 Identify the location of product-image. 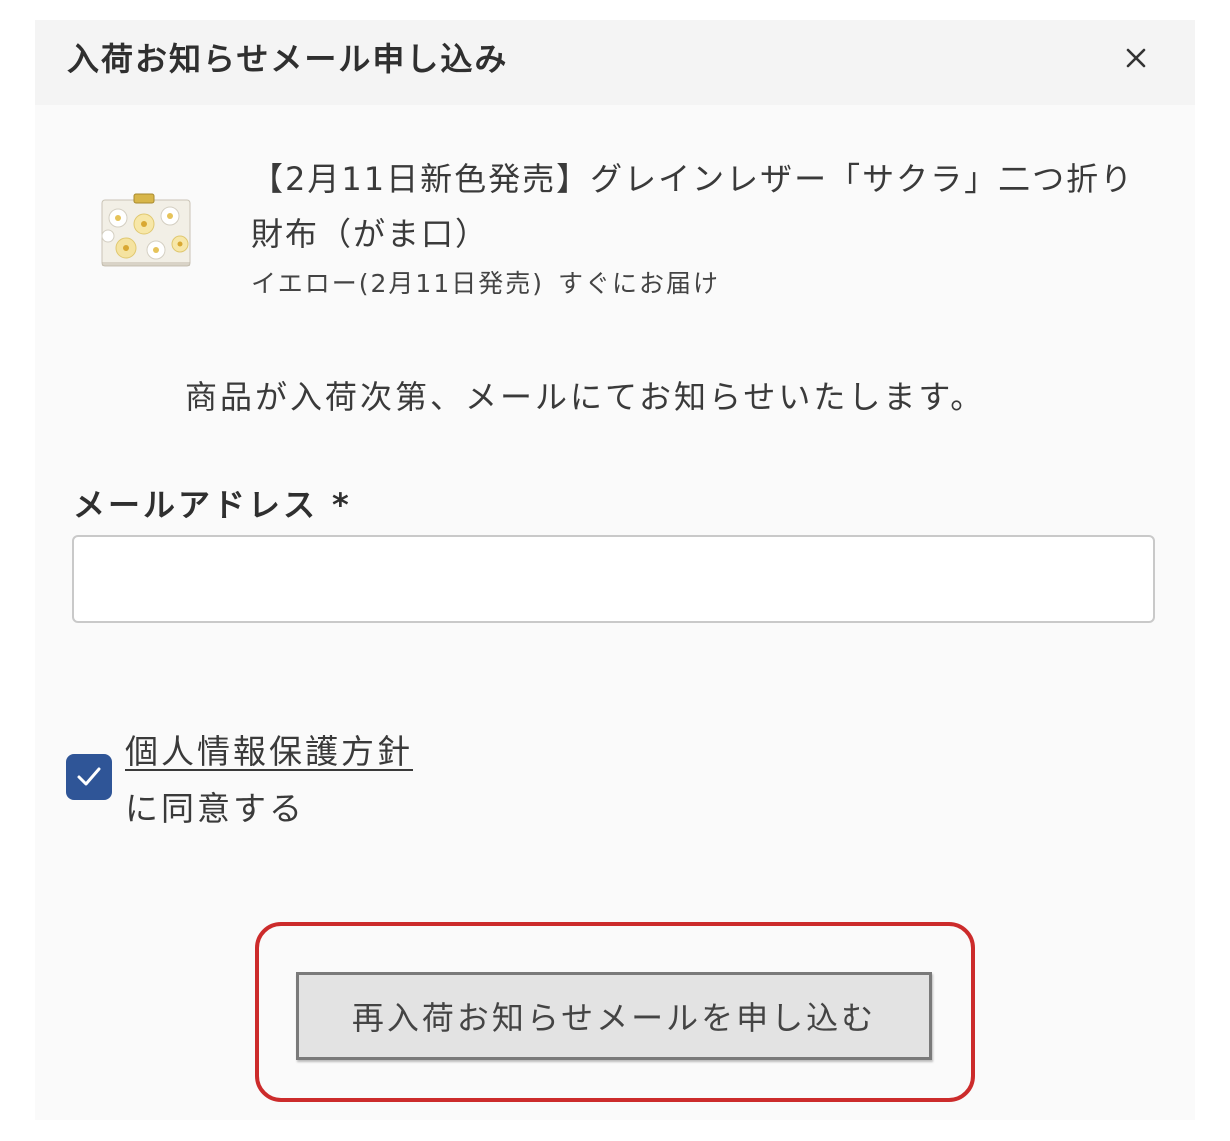
(147, 230).